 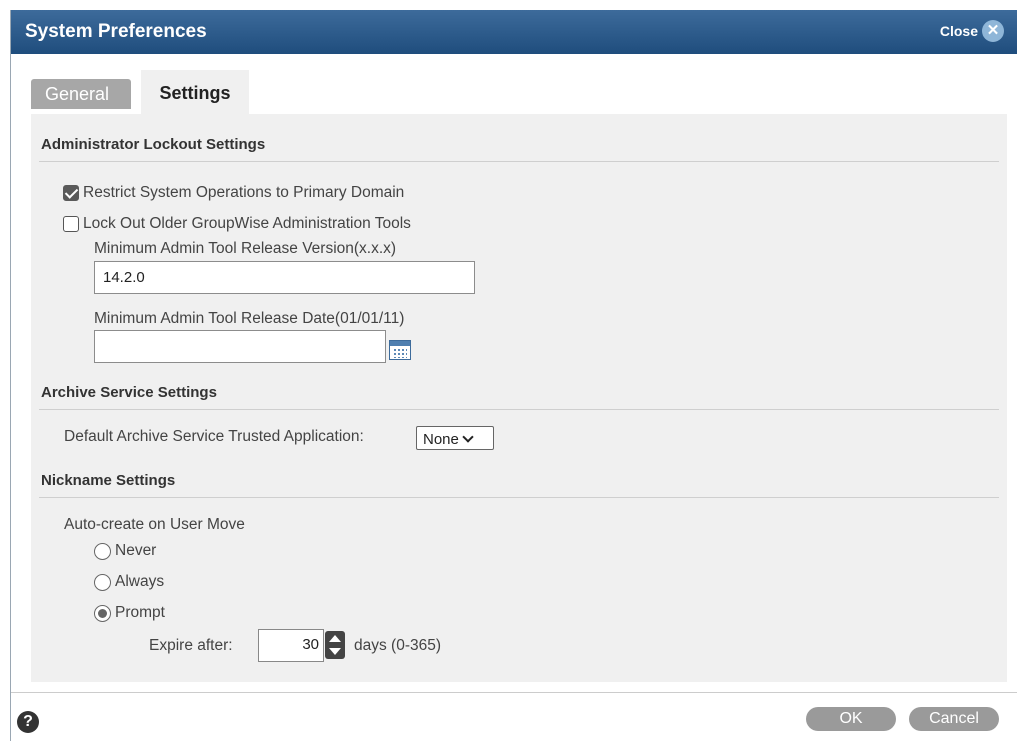 I want to click on trusted-app-select: None, so click(x=455, y=438).